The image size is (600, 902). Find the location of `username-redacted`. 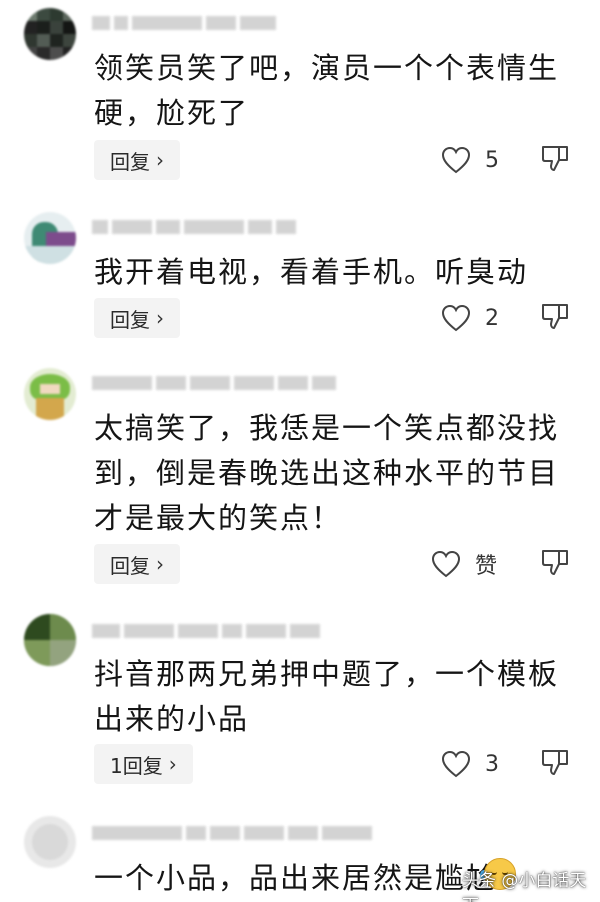

username-redacted is located at coordinates (232, 833).